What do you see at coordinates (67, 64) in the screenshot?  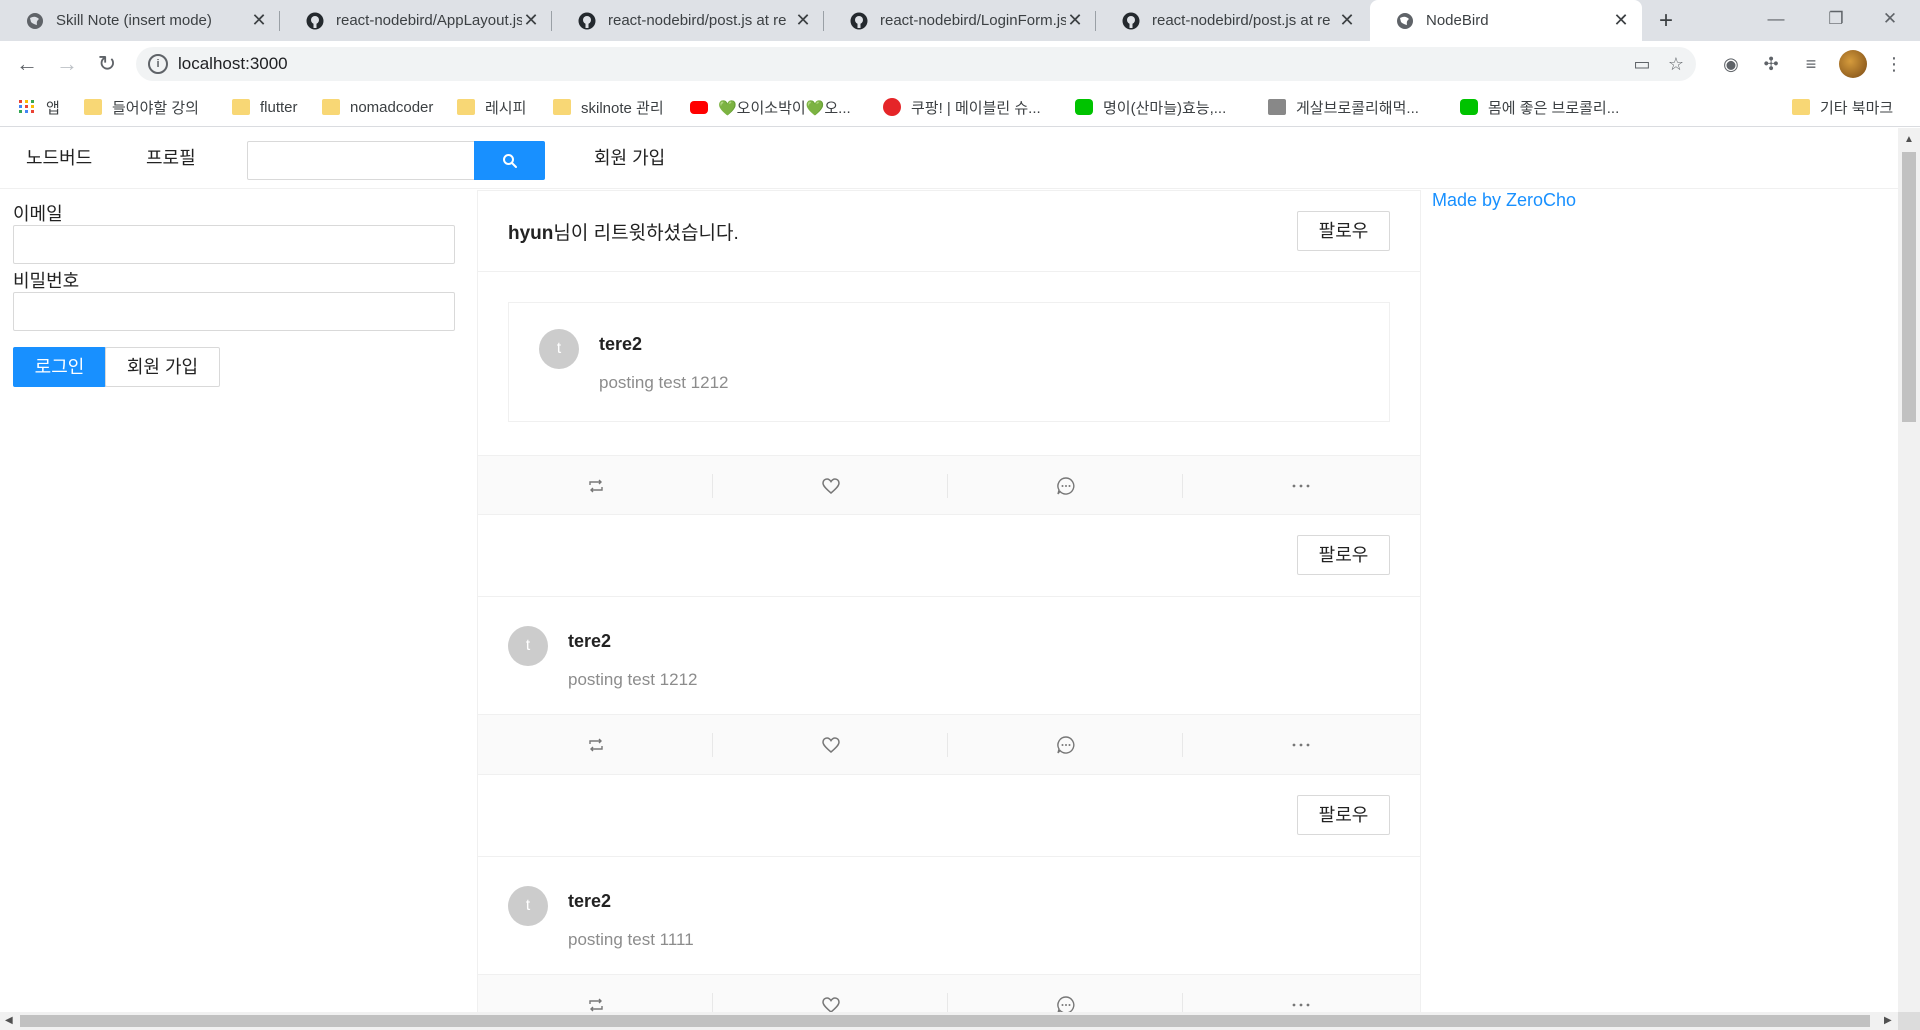 I see `forward-button: →` at bounding box center [67, 64].